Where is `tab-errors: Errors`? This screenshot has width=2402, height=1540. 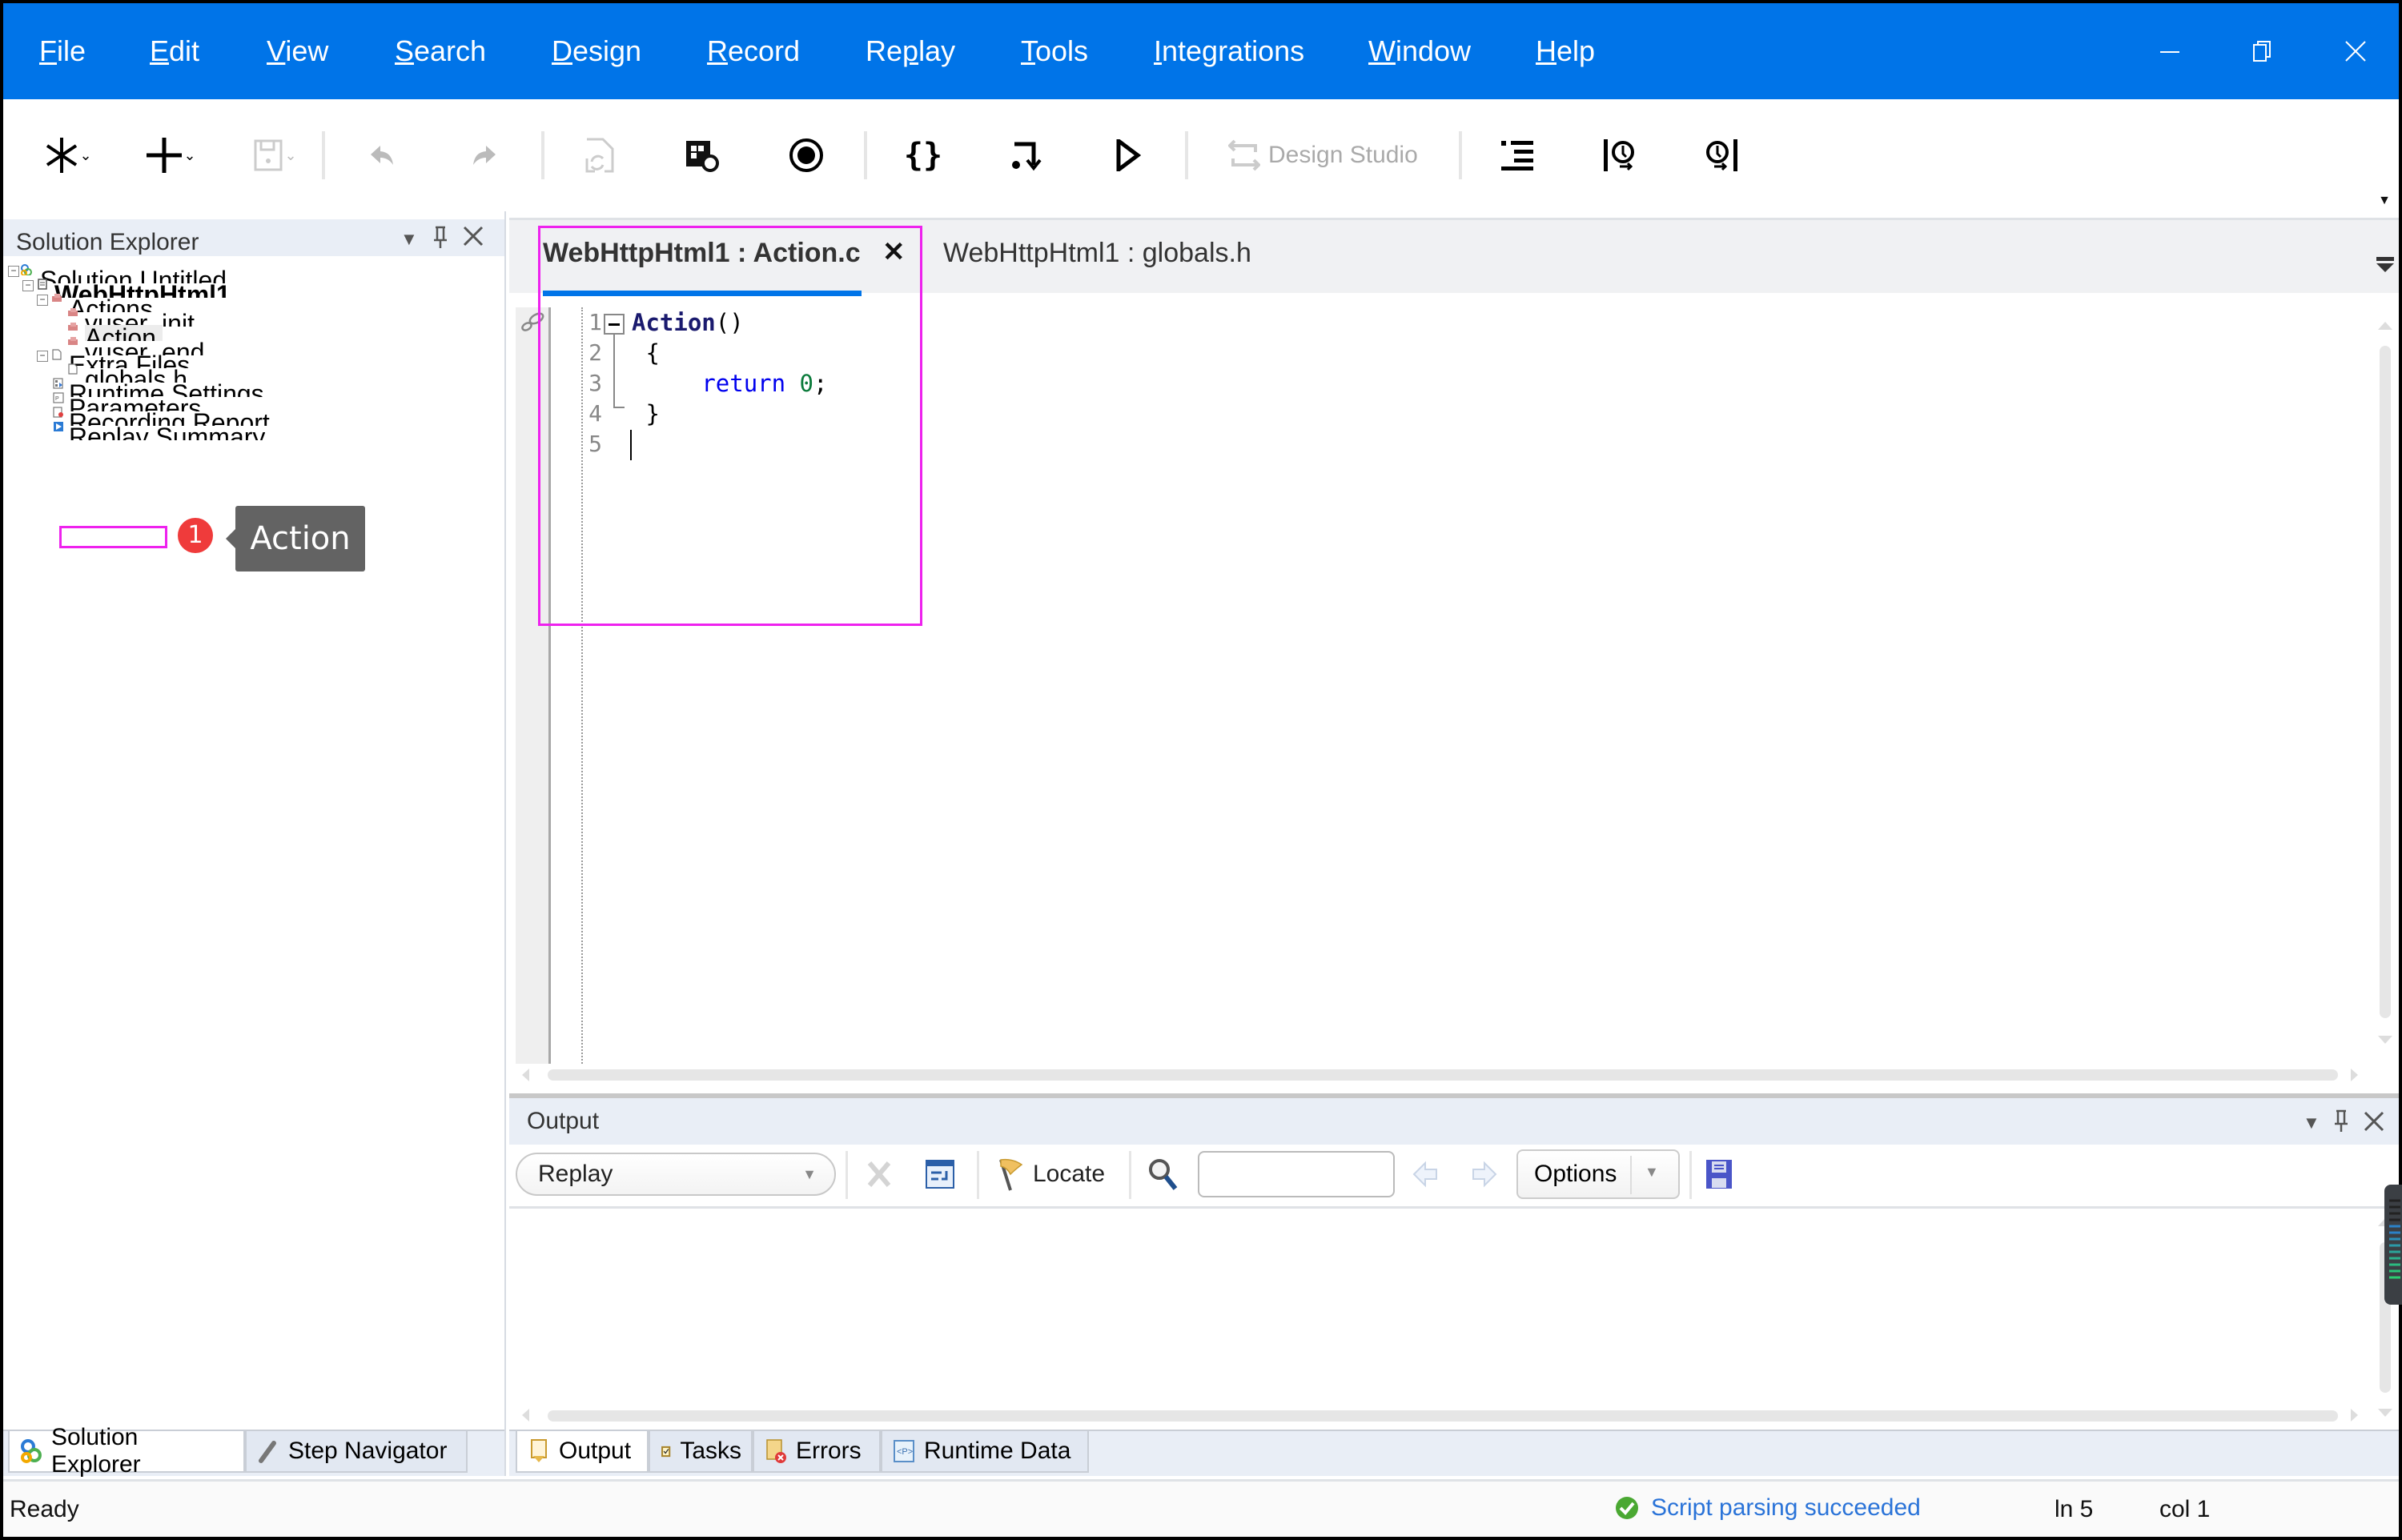 tab-errors: Errors is located at coordinates (817, 1452).